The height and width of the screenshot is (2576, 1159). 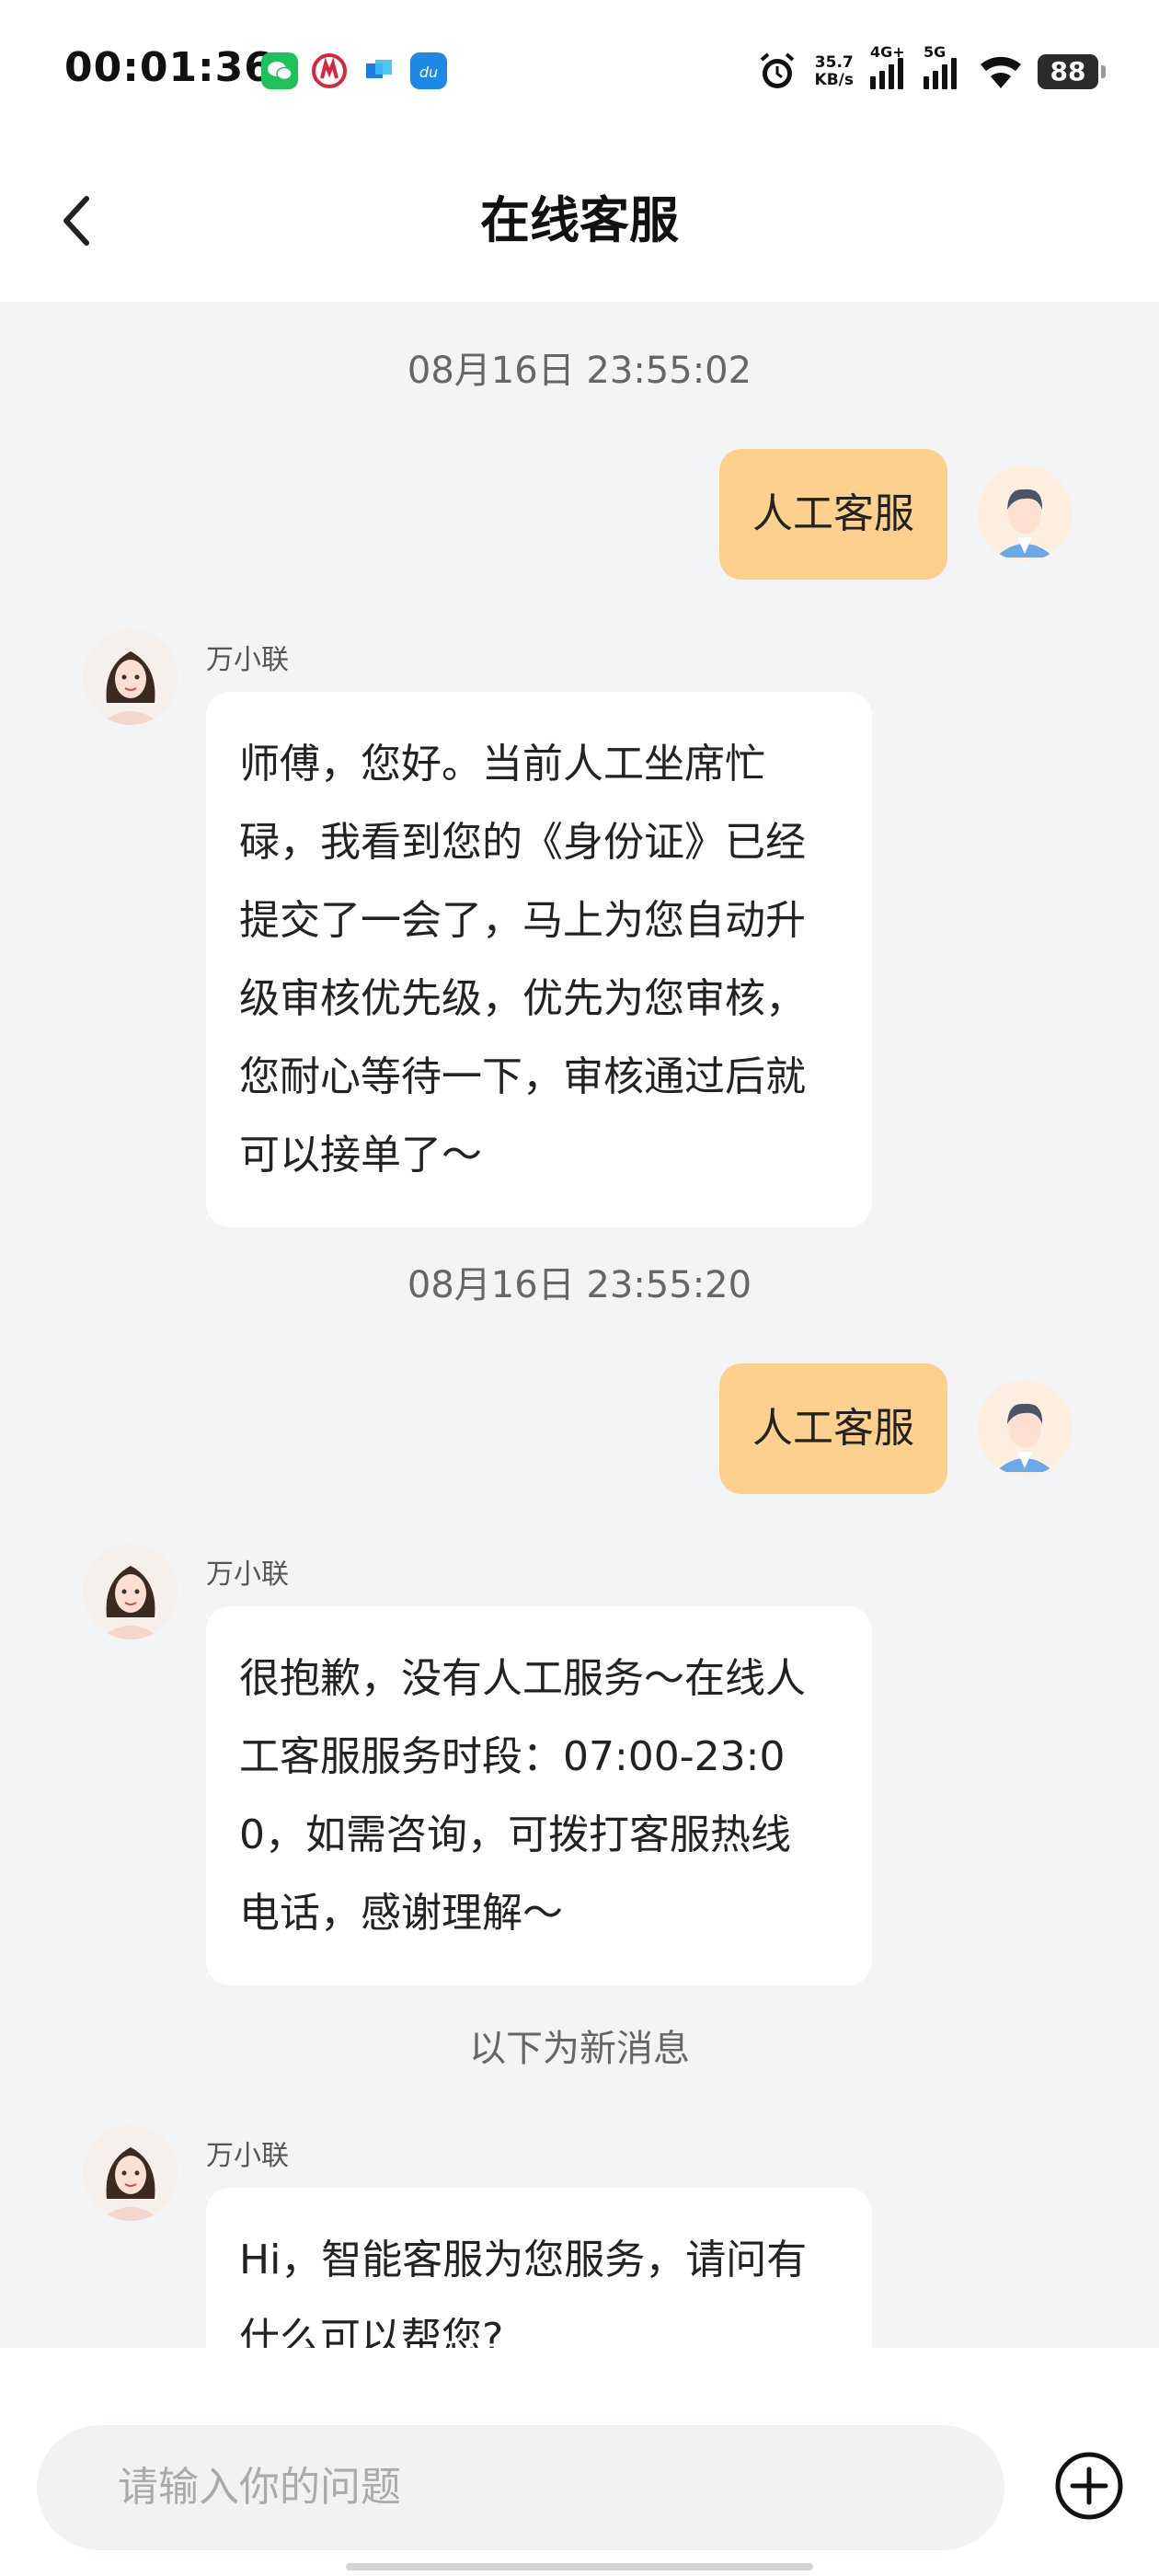 What do you see at coordinates (522, 920) in the screenshot?
I see `message-line: 提交了一会了，马上为您自动升` at bounding box center [522, 920].